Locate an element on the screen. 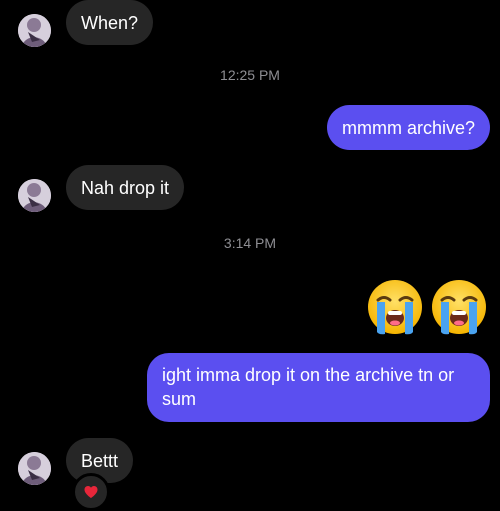 This screenshot has width=500, height=511. timestamp: 3:14 PM is located at coordinates (250, 243).